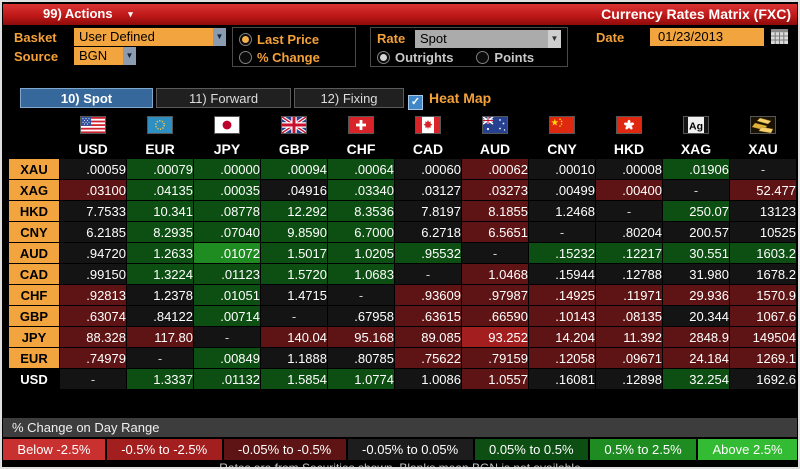  Describe the element at coordinates (294, 337) in the screenshot. I see `cell-JPY-GBP: 140.04` at that location.